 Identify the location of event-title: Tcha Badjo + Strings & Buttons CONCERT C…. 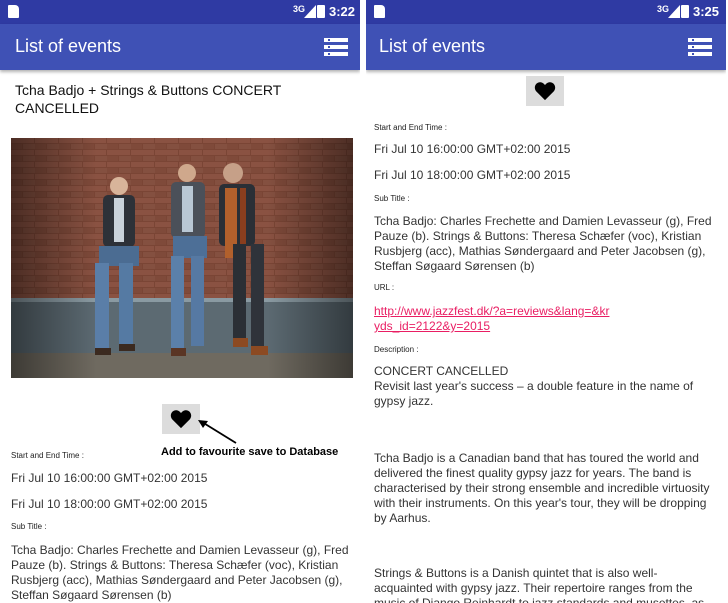
(148, 99).